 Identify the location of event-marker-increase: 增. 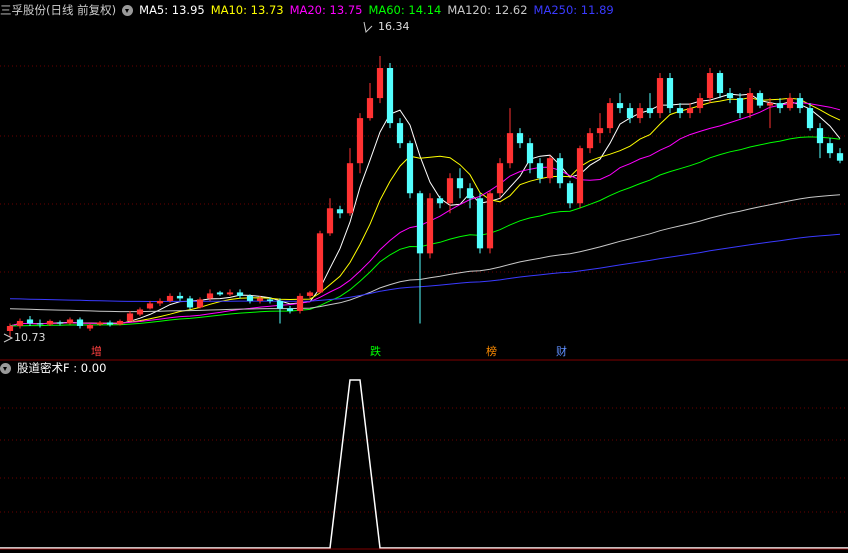
(96, 351).